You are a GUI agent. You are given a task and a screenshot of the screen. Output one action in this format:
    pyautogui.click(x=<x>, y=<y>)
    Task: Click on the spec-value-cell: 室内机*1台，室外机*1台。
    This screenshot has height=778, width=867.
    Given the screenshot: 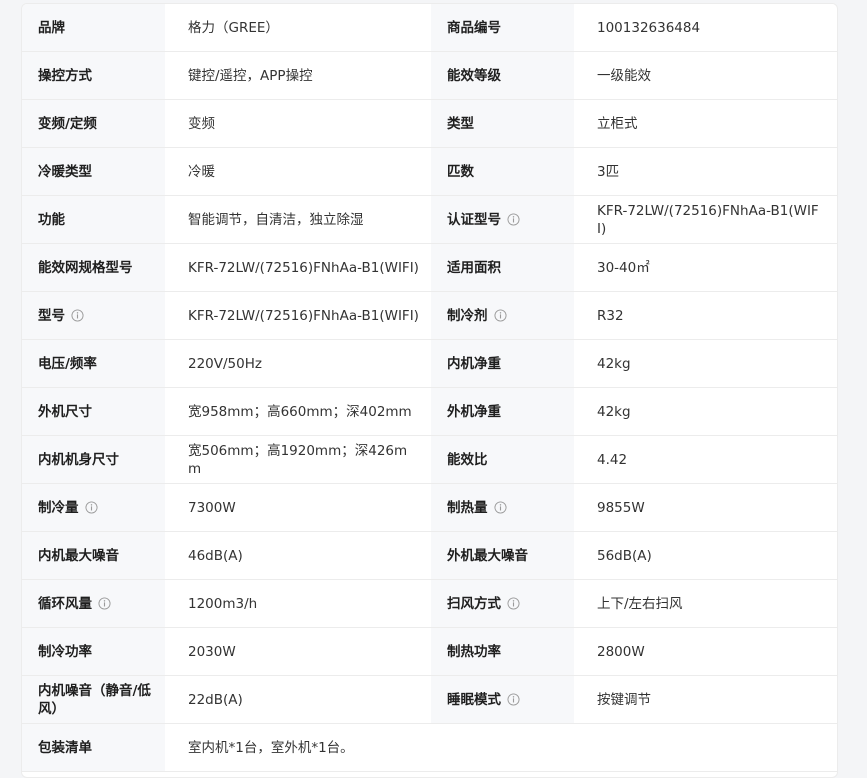 What is the action you would take?
    pyautogui.click(x=501, y=748)
    